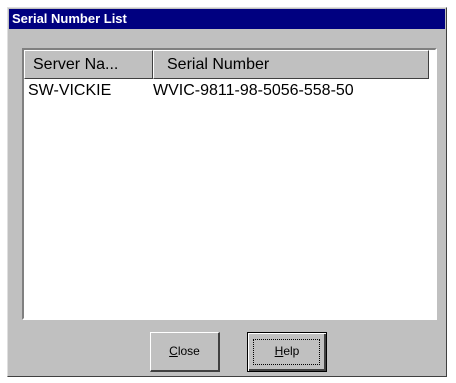 The image size is (456, 383). What do you see at coordinates (70, 90) in the screenshot?
I see `cell-server-name: SW-VICKIE` at bounding box center [70, 90].